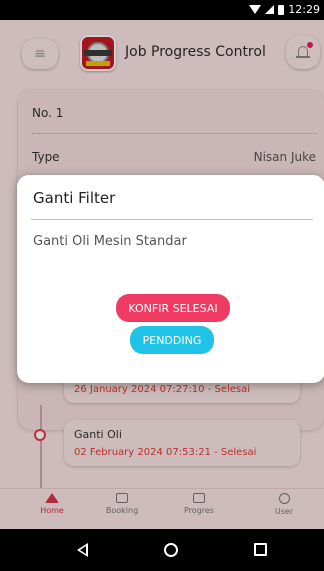 The height and width of the screenshot is (571, 324). I want to click on system-nav-bar, so click(162, 550).